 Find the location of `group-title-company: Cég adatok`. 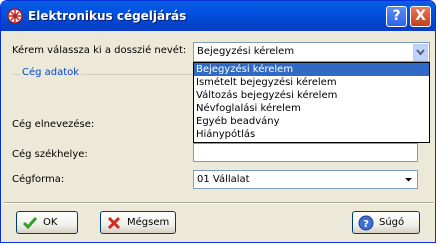

group-title-company: Cég adatok is located at coordinates (51, 72).